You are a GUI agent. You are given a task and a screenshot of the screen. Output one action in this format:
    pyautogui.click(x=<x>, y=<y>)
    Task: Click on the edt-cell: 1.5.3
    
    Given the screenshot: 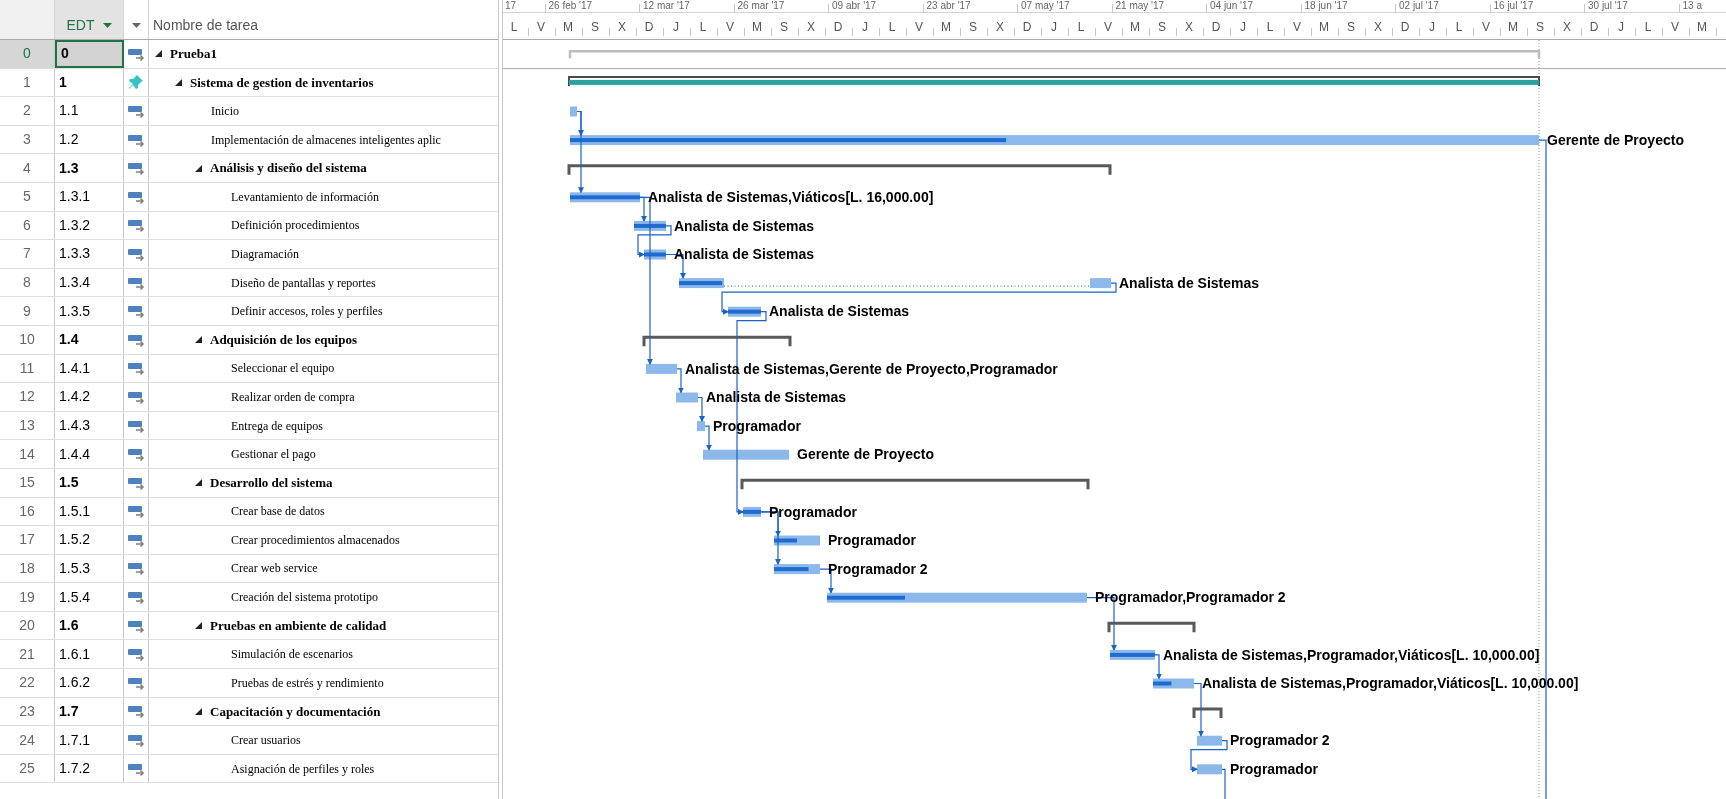 What is the action you would take?
    pyautogui.click(x=89, y=568)
    